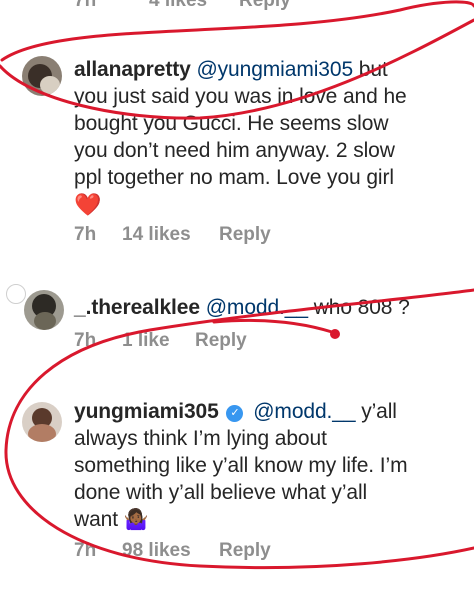  What do you see at coordinates (221, 492) in the screenshot?
I see `comment-line: done with y’all believe what y’all` at bounding box center [221, 492].